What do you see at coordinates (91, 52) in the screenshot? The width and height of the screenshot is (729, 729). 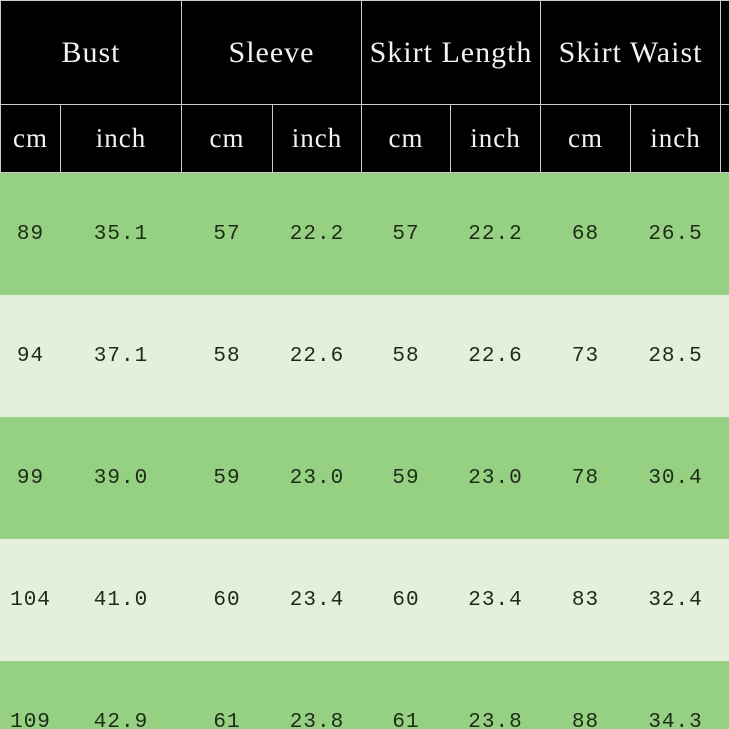 I see `header-group-bust: Bust` at bounding box center [91, 52].